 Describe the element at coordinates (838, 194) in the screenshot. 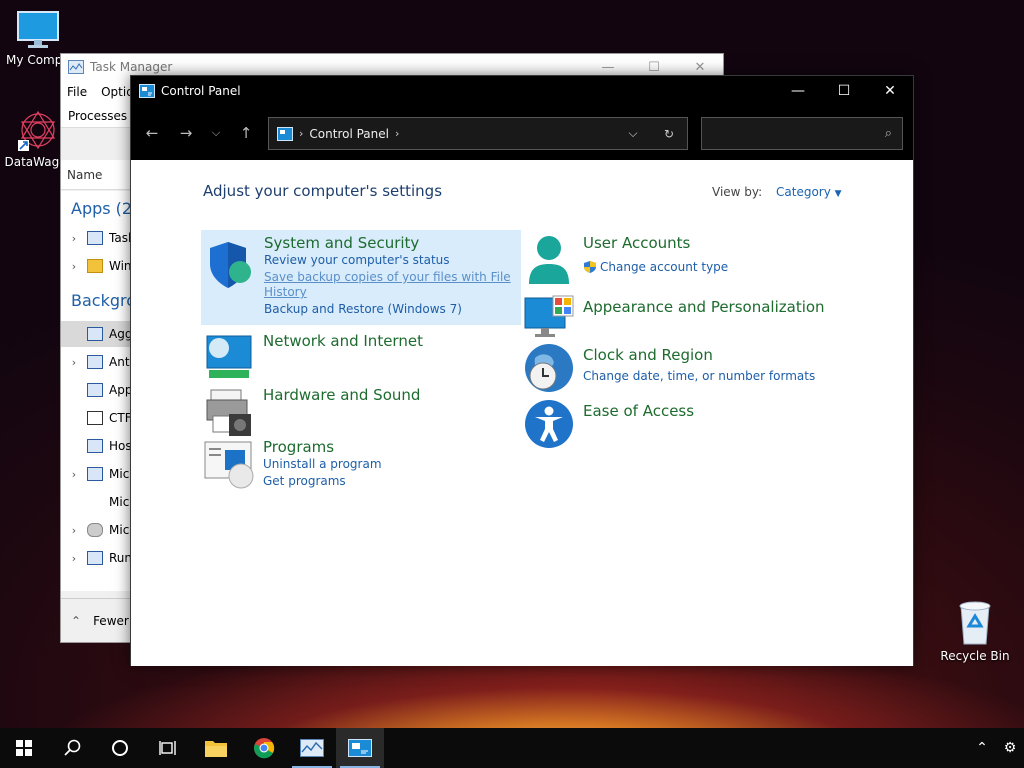

I see `caret-down-icon: ▼` at that location.